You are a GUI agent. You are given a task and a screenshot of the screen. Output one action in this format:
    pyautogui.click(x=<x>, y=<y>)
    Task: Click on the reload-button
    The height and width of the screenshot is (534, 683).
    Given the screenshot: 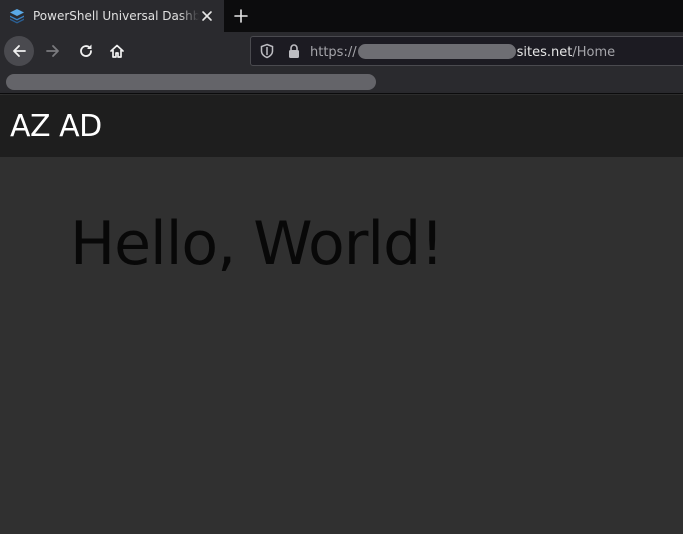 What is the action you would take?
    pyautogui.click(x=86, y=51)
    